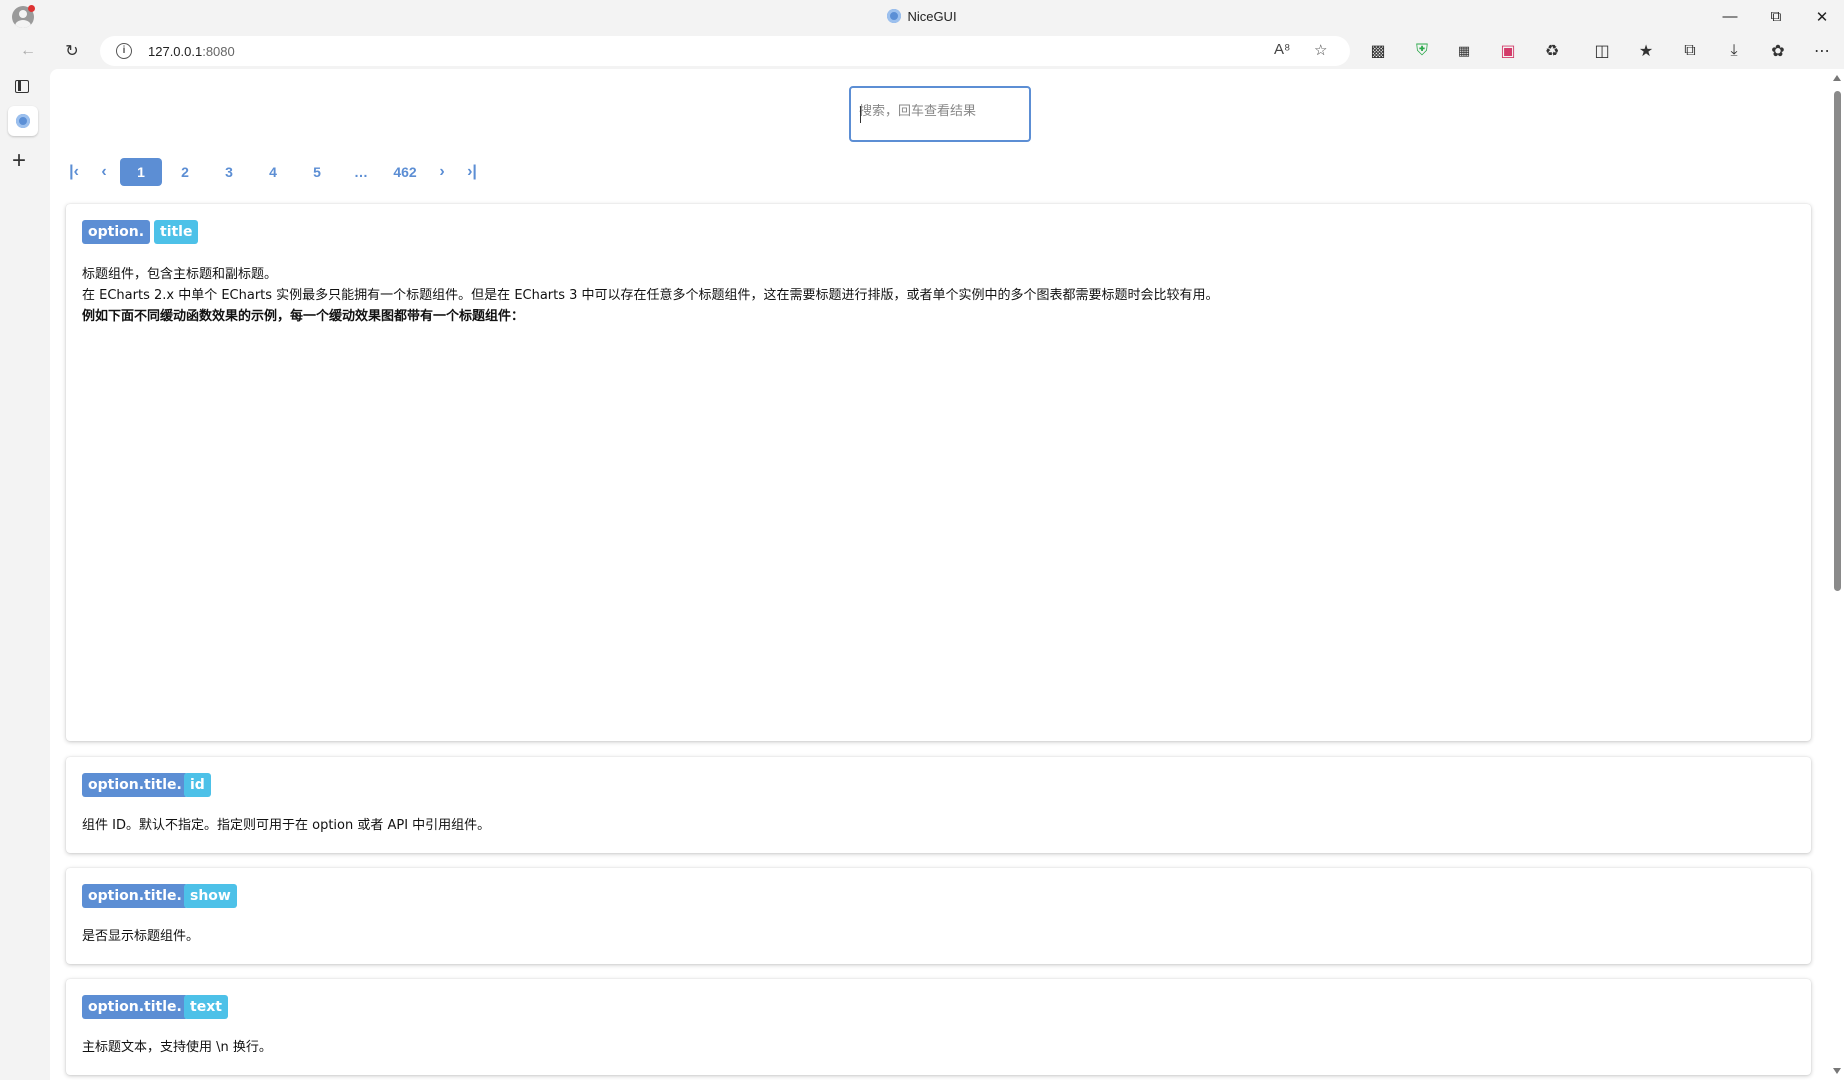  What do you see at coordinates (1837, 78) in the screenshot?
I see `scroll-up-icon` at bounding box center [1837, 78].